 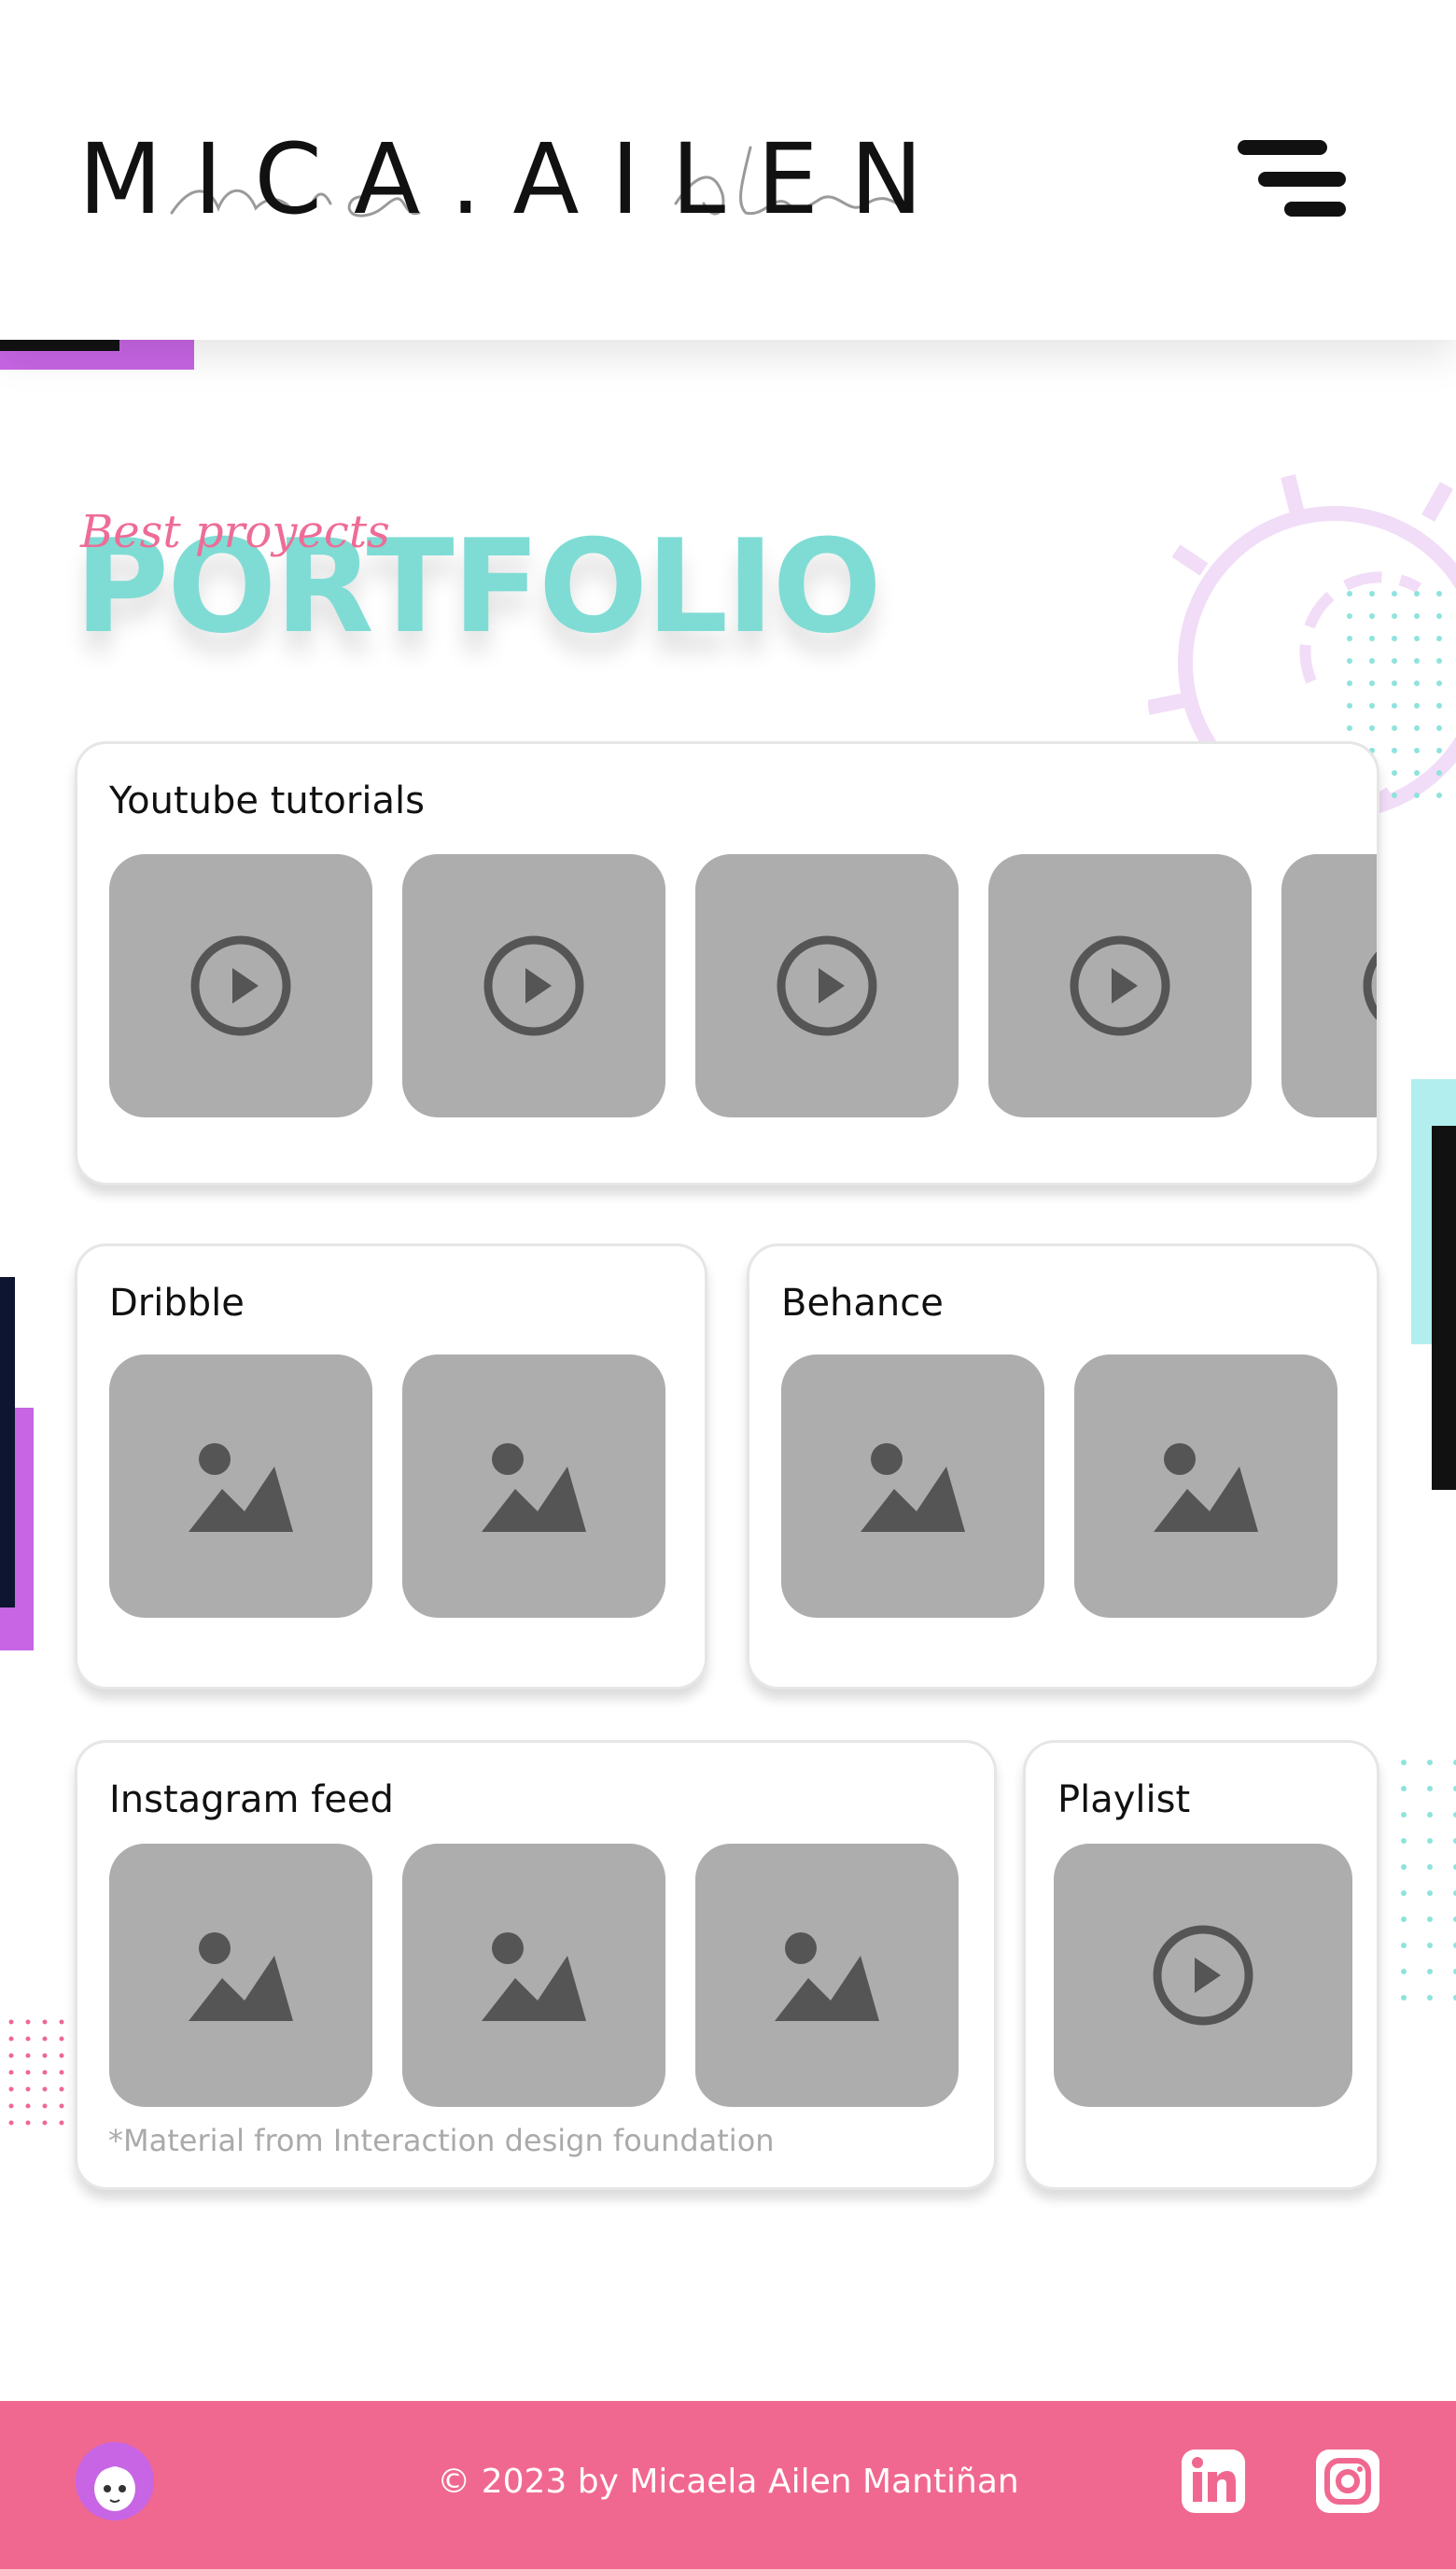 What do you see at coordinates (391, 1466) in the screenshot?
I see `dribble-card: Dribble` at bounding box center [391, 1466].